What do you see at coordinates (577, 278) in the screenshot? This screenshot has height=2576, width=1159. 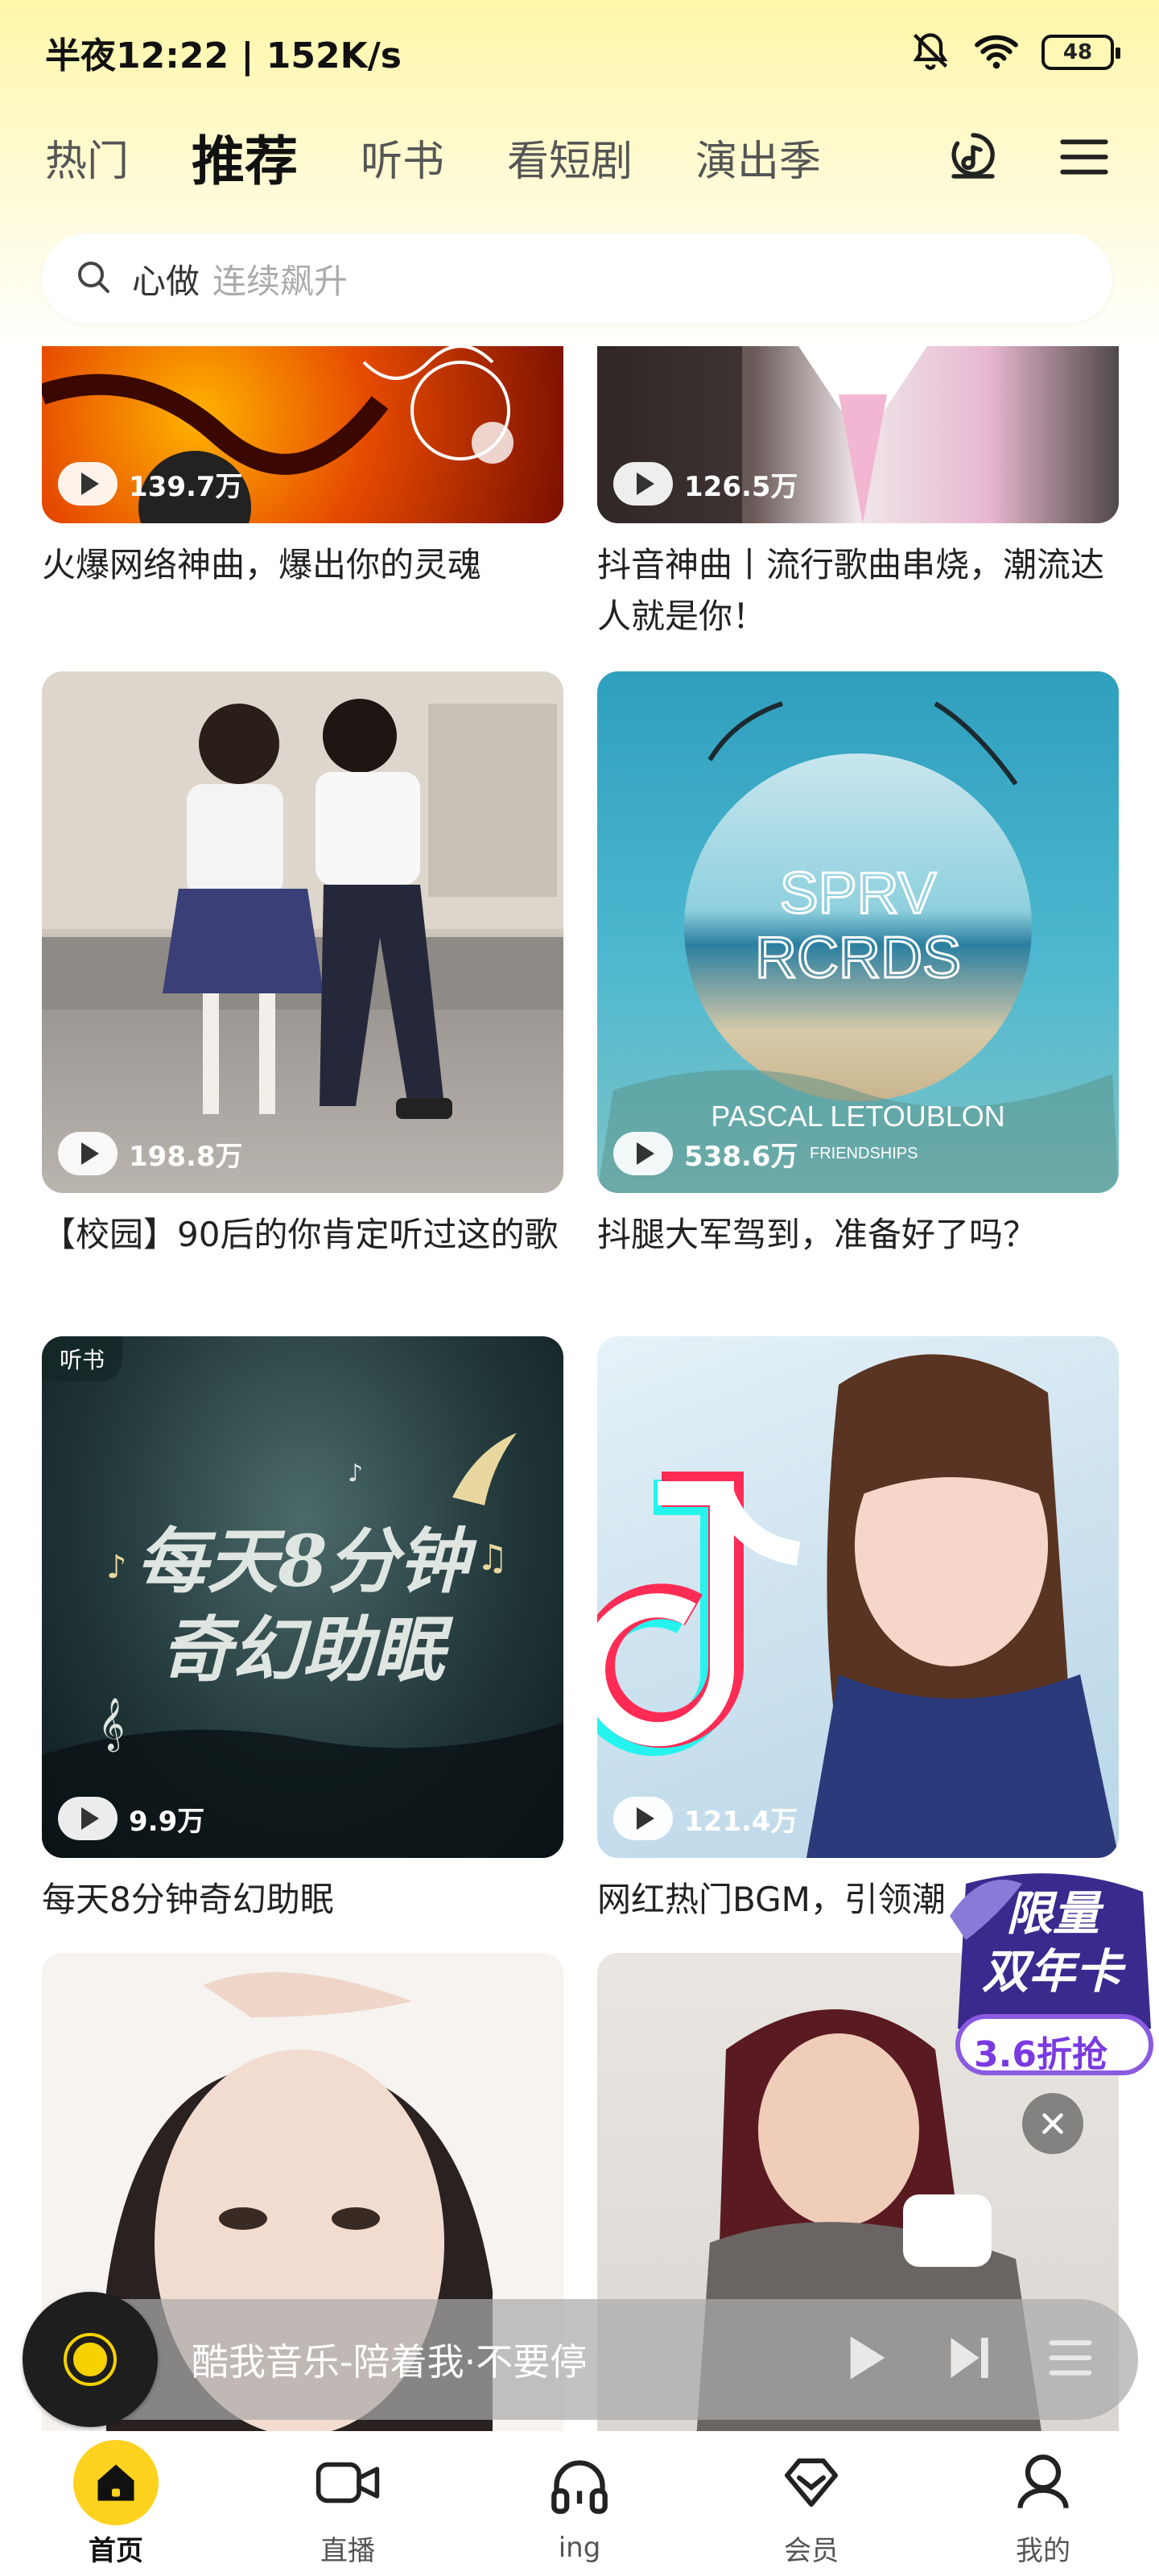 I see `search-bar: 心做 连续飙升` at bounding box center [577, 278].